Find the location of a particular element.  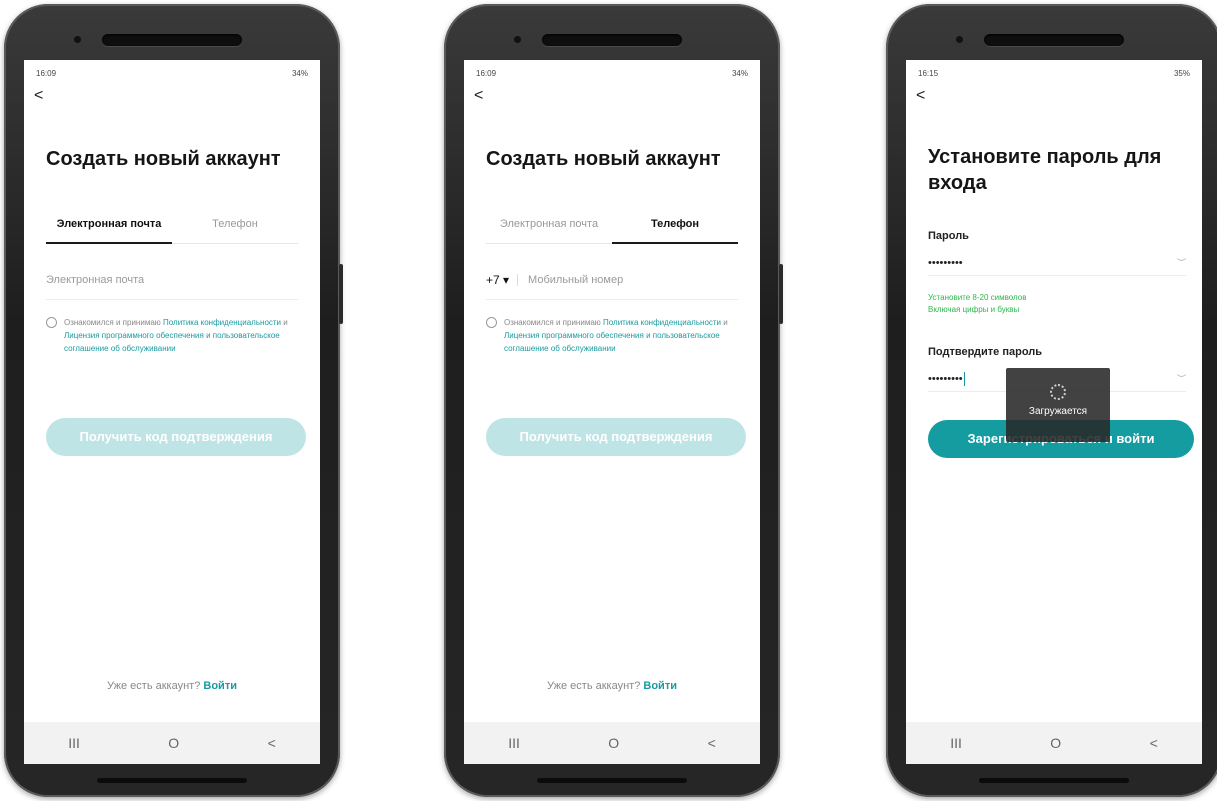

password-value: ••••••••• is located at coordinates (945, 262).